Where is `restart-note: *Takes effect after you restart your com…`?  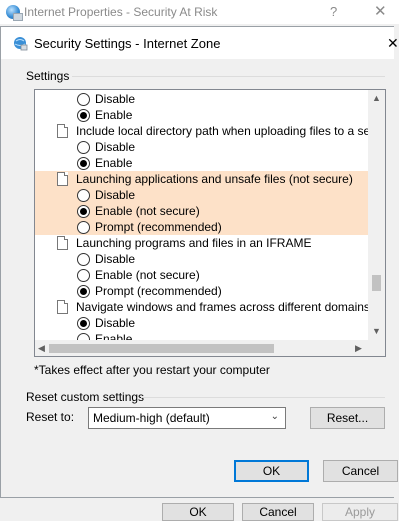
restart-note: *Takes effect after you restart your com… is located at coordinates (152, 370).